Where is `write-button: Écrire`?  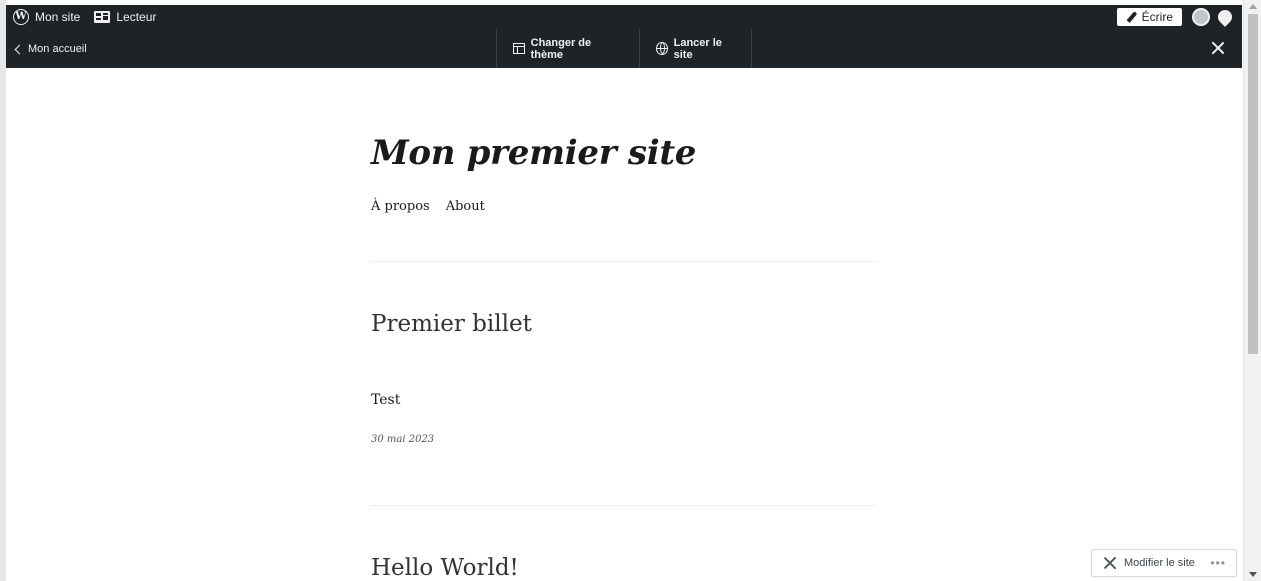 write-button: Écrire is located at coordinates (1149, 17).